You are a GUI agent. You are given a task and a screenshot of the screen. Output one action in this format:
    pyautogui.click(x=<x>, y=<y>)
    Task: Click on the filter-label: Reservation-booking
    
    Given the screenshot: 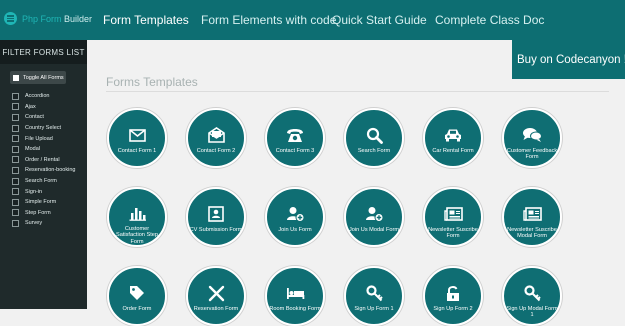 What is the action you would take?
    pyautogui.click(x=50, y=170)
    